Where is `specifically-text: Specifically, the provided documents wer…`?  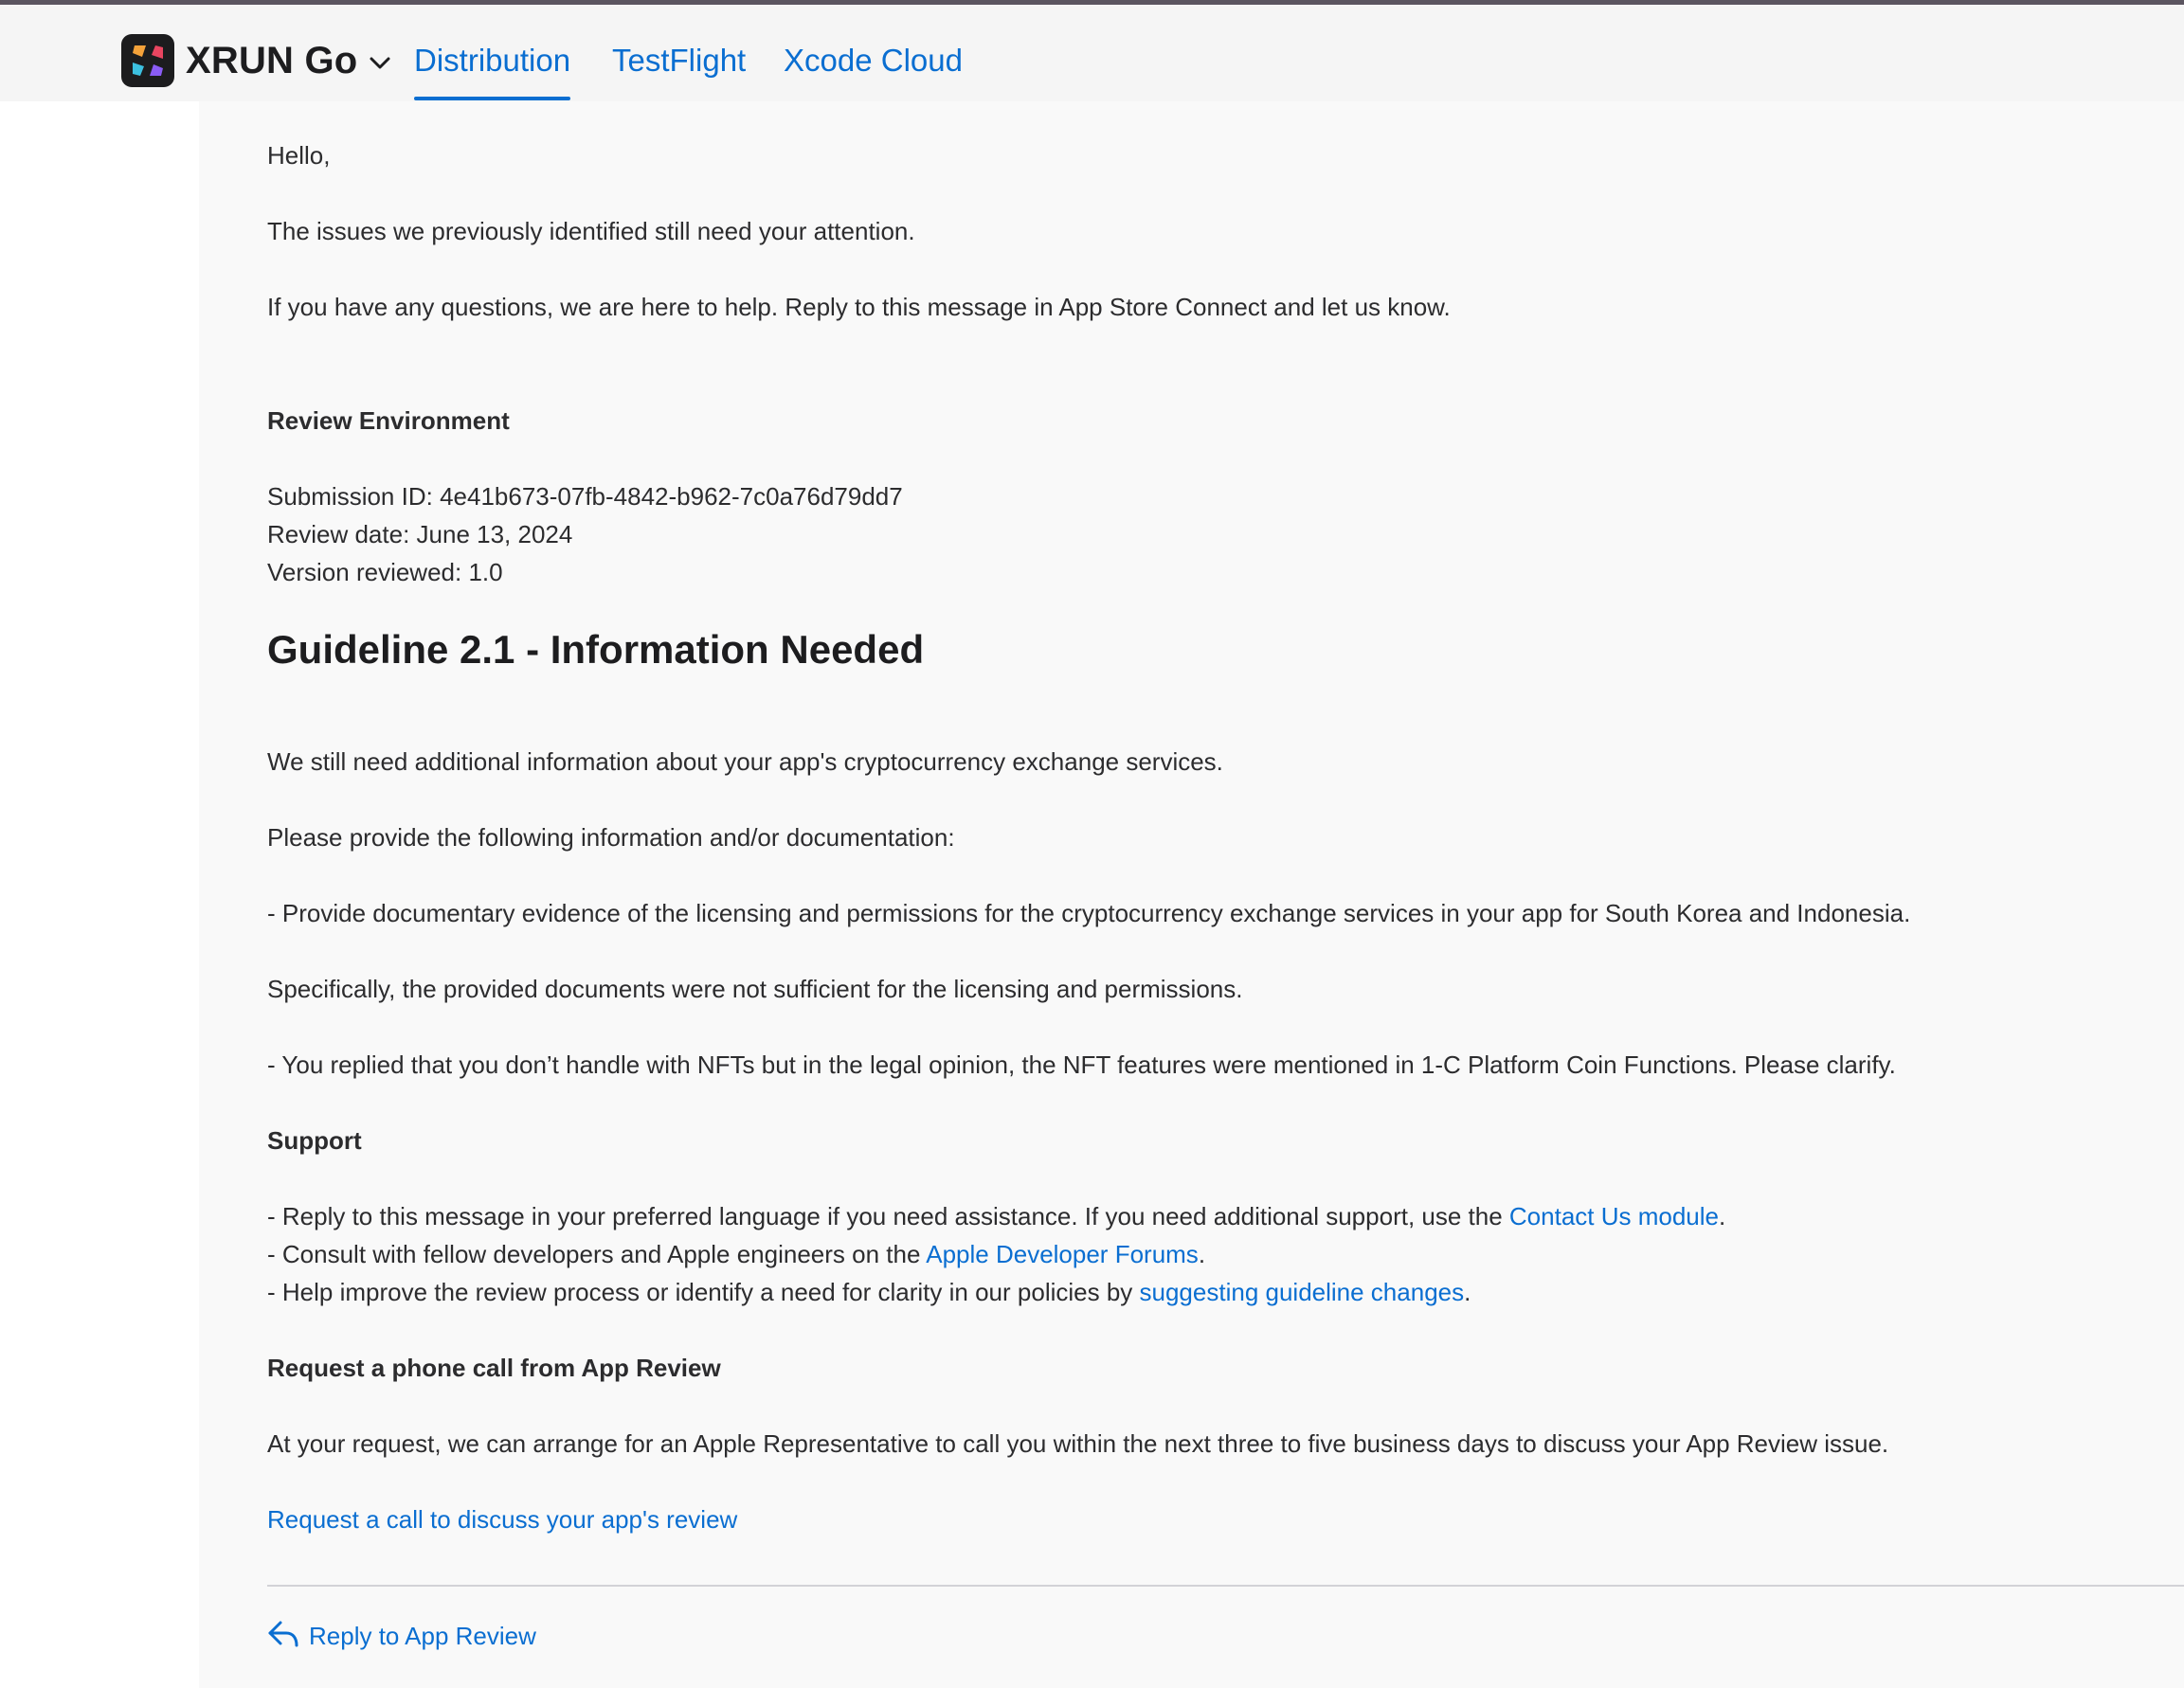 specifically-text: Specifically, the provided documents wer… is located at coordinates (755, 989).